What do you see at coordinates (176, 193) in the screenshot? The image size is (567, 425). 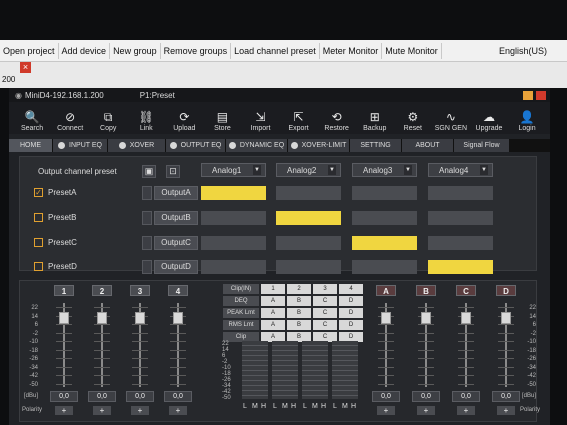 I see `output-button: OutputA` at bounding box center [176, 193].